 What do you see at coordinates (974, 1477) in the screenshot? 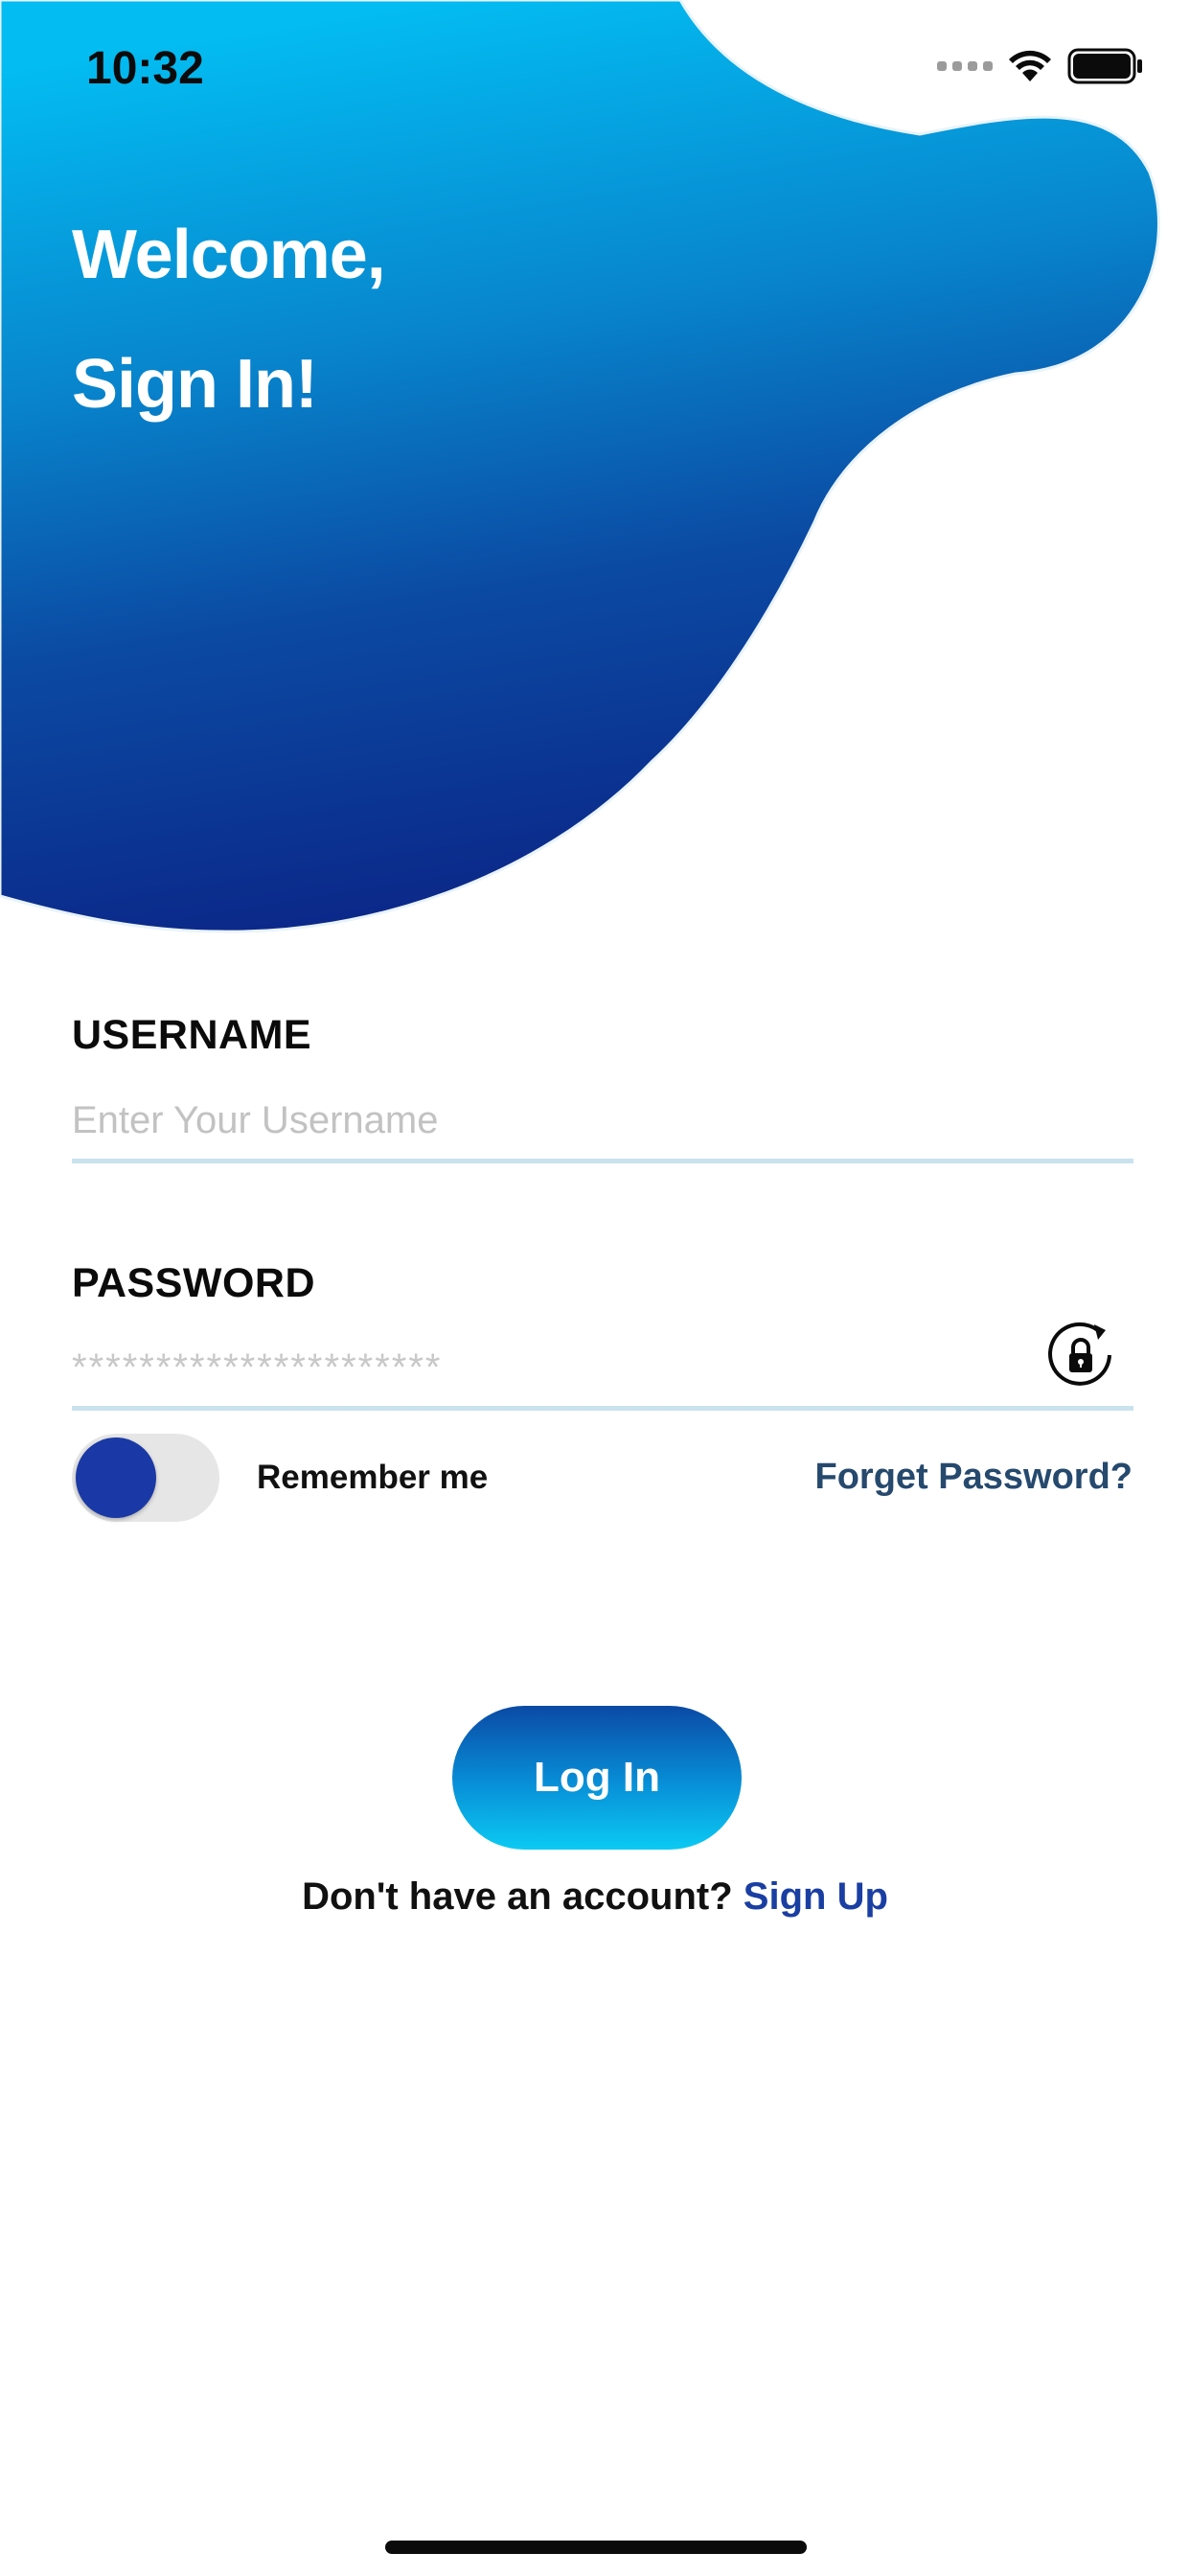
I see `forgot-password-link: Forget Password?` at bounding box center [974, 1477].